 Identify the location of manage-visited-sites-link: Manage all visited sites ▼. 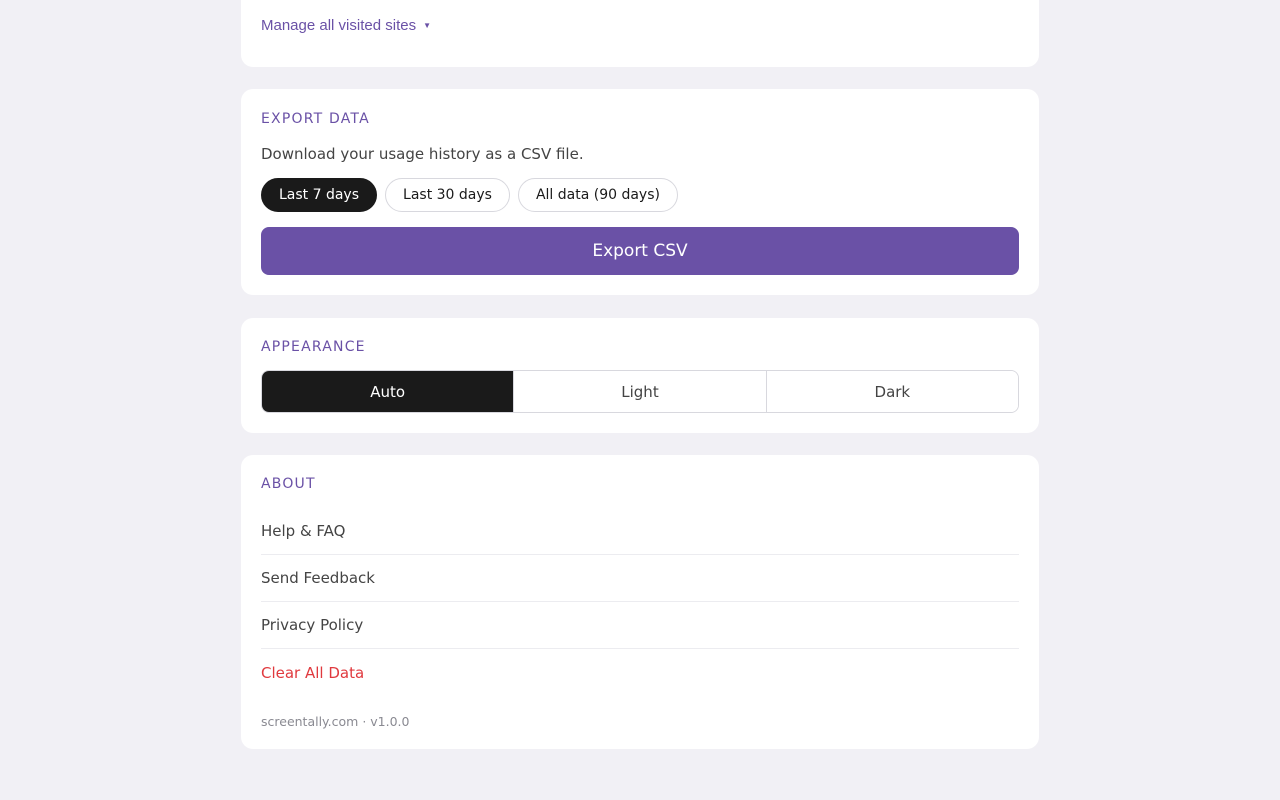
(346, 25).